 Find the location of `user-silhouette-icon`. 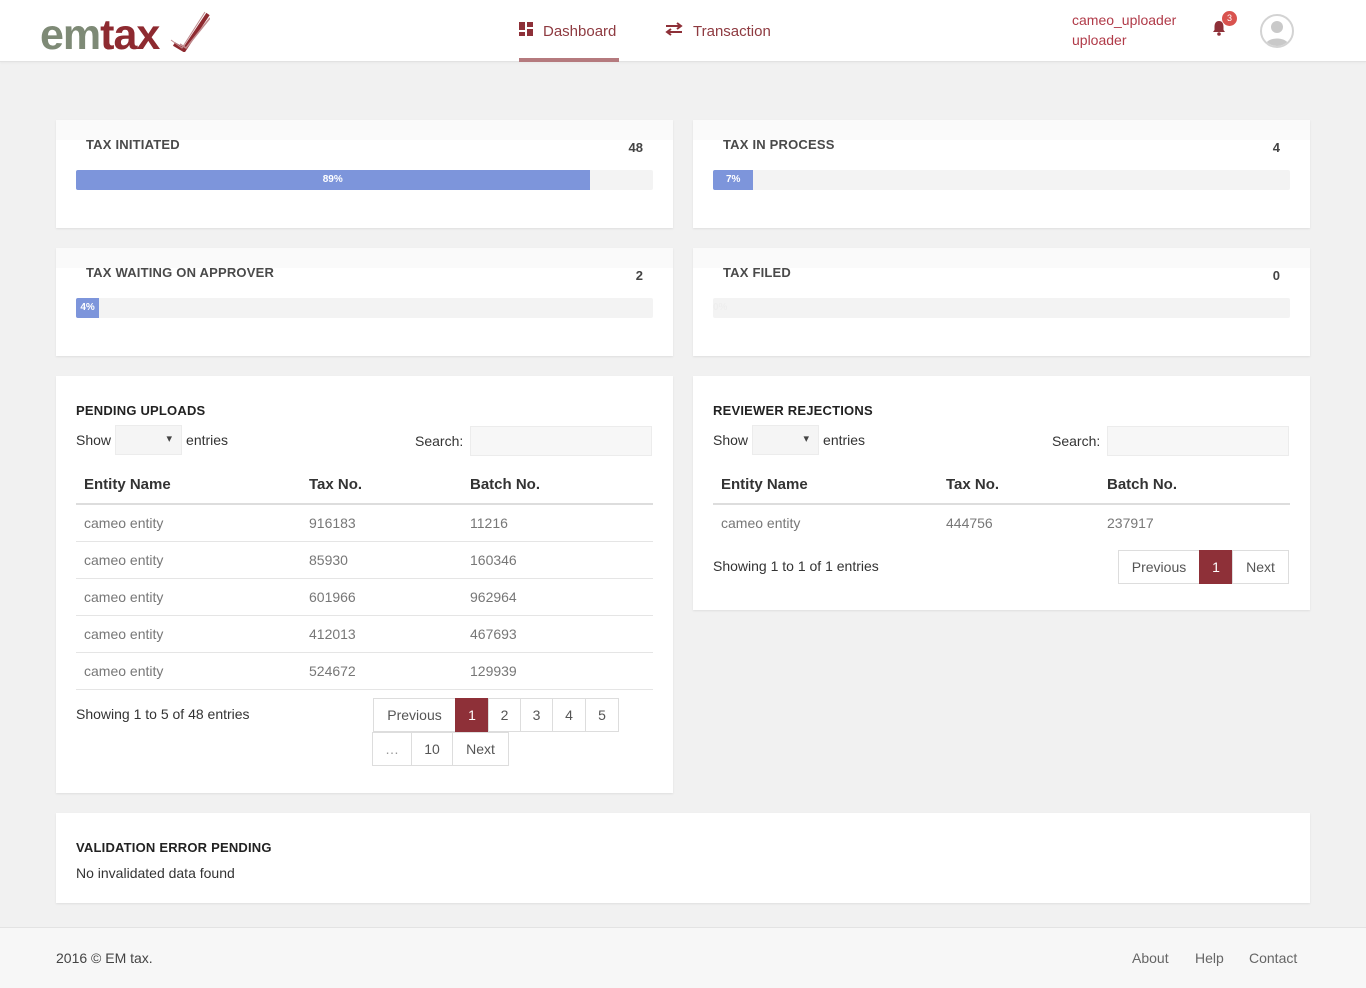

user-silhouette-icon is located at coordinates (1277, 33).